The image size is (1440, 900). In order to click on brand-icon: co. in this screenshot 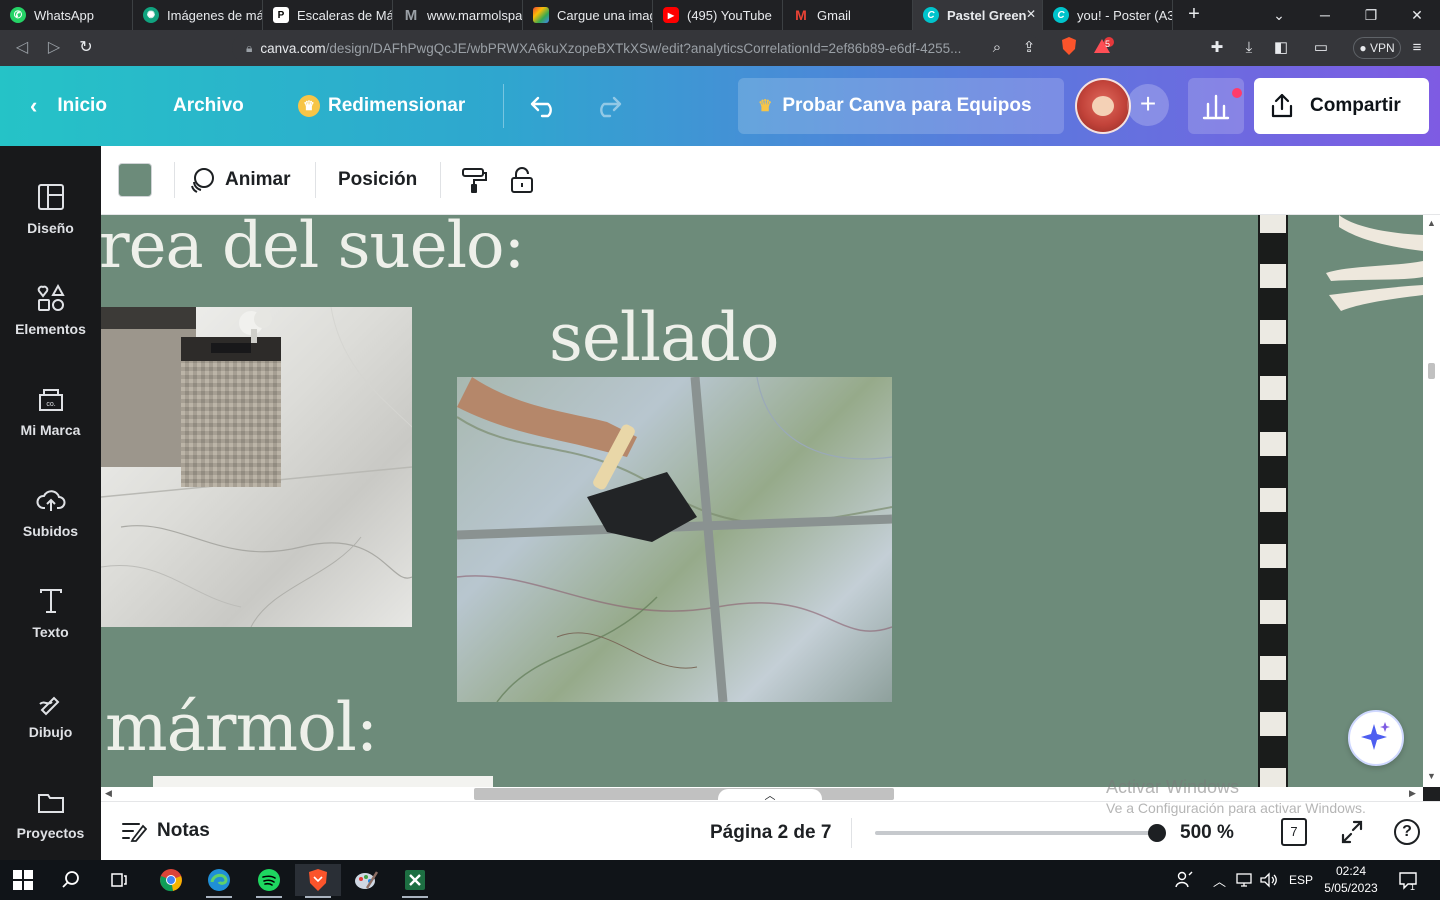, I will do `click(51, 400)`.